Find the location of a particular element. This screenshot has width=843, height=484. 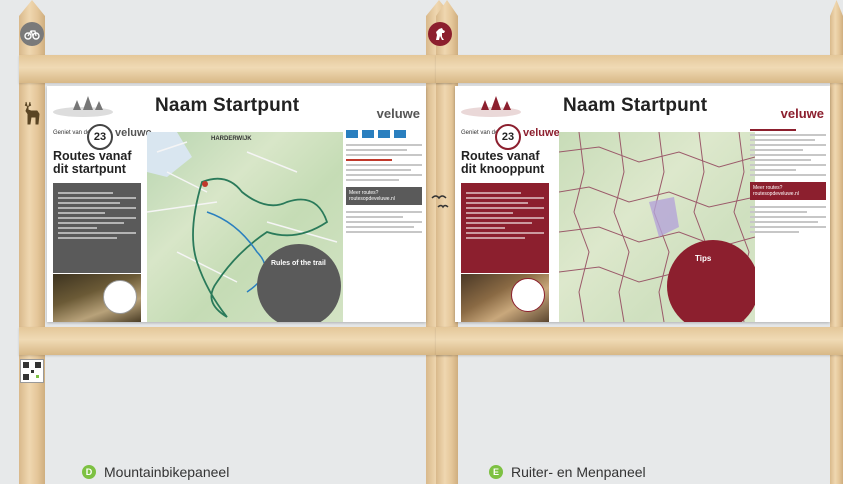

trail-map: HARDERWIJK Rules of the trail is located at coordinates (245, 227).